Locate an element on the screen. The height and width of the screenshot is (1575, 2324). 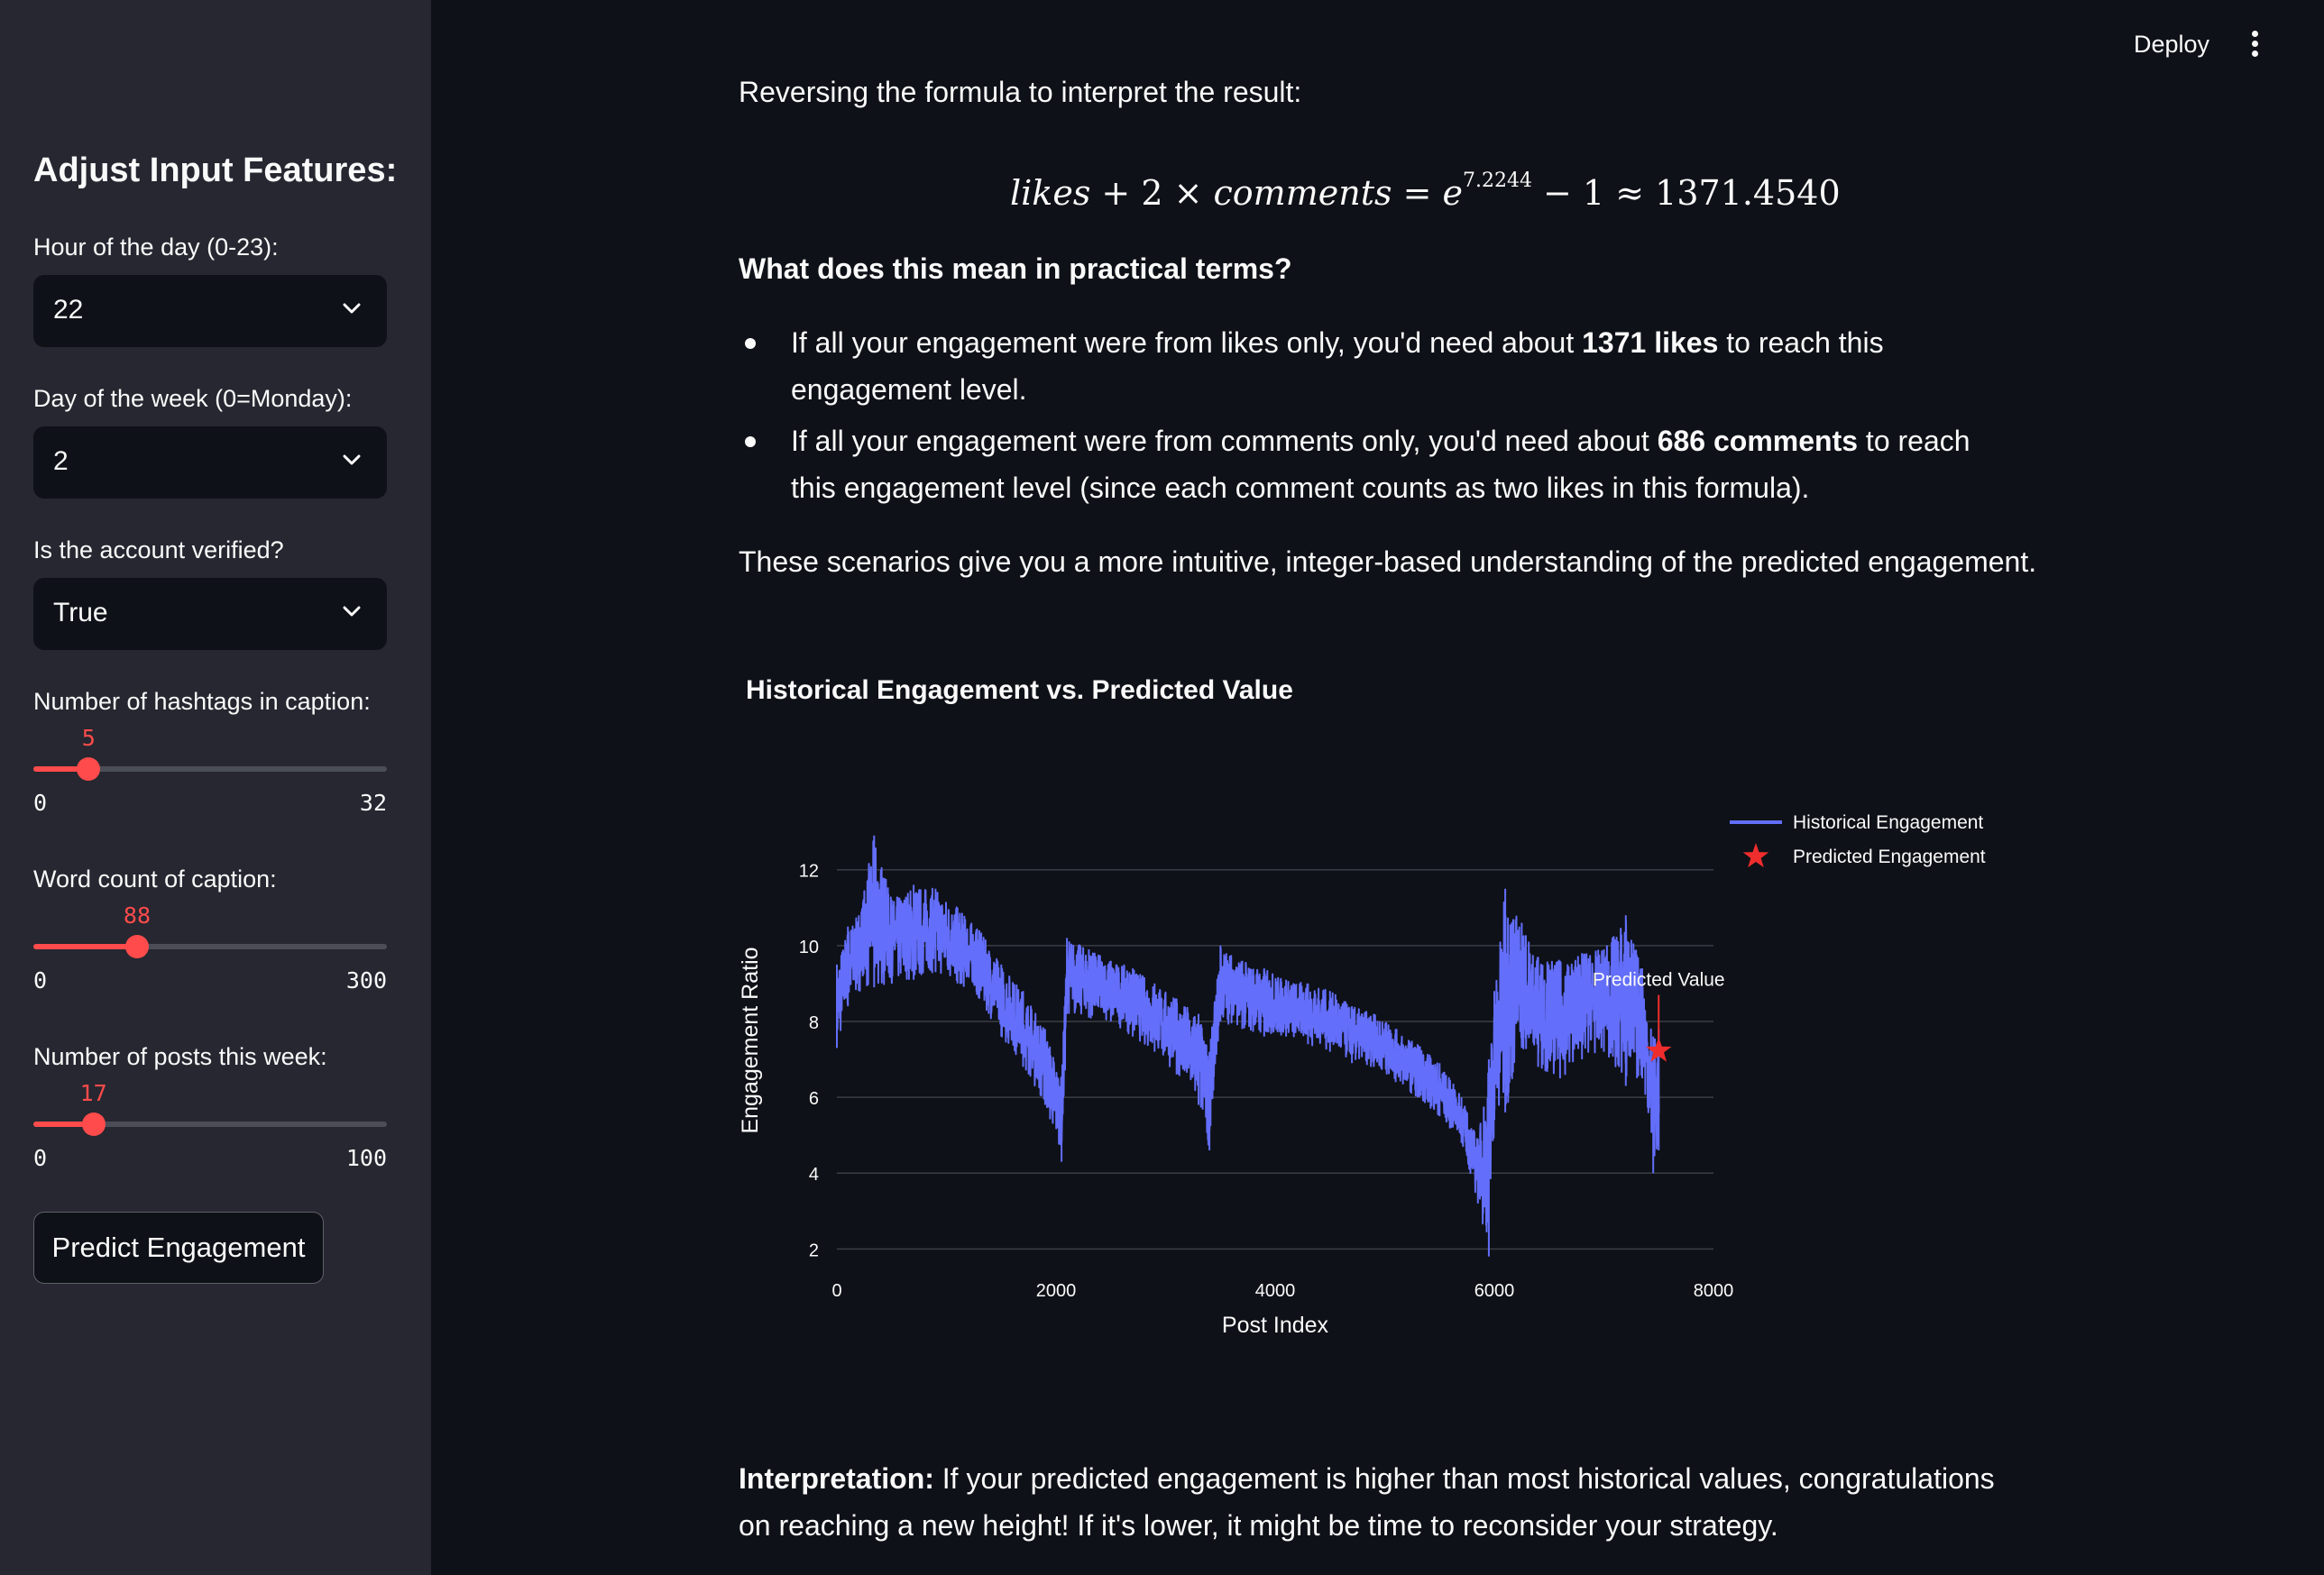
x-tick-label: 8000 is located at coordinates (1714, 1291).